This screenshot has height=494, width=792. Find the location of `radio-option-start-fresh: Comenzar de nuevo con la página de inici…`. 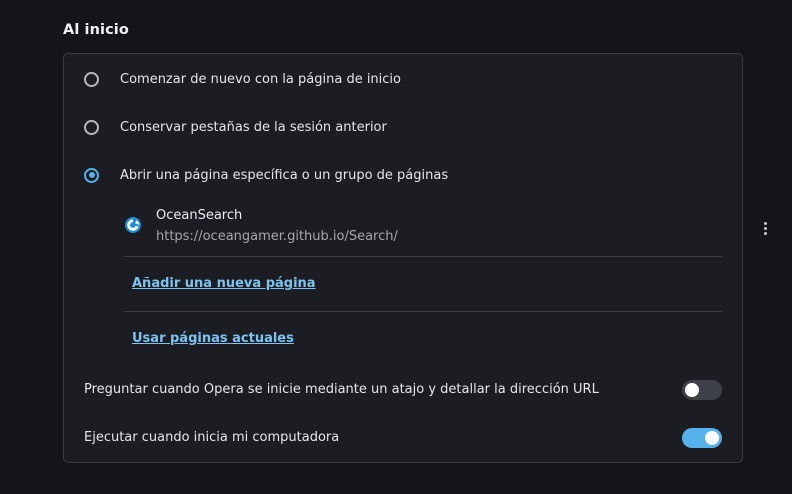

radio-option-start-fresh: Comenzar de nuevo con la página de inici… is located at coordinates (403, 79).